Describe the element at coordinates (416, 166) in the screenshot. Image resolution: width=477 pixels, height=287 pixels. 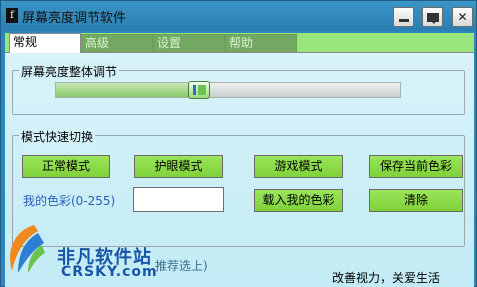
I see `save-color-button: 保存当前色彩` at that location.